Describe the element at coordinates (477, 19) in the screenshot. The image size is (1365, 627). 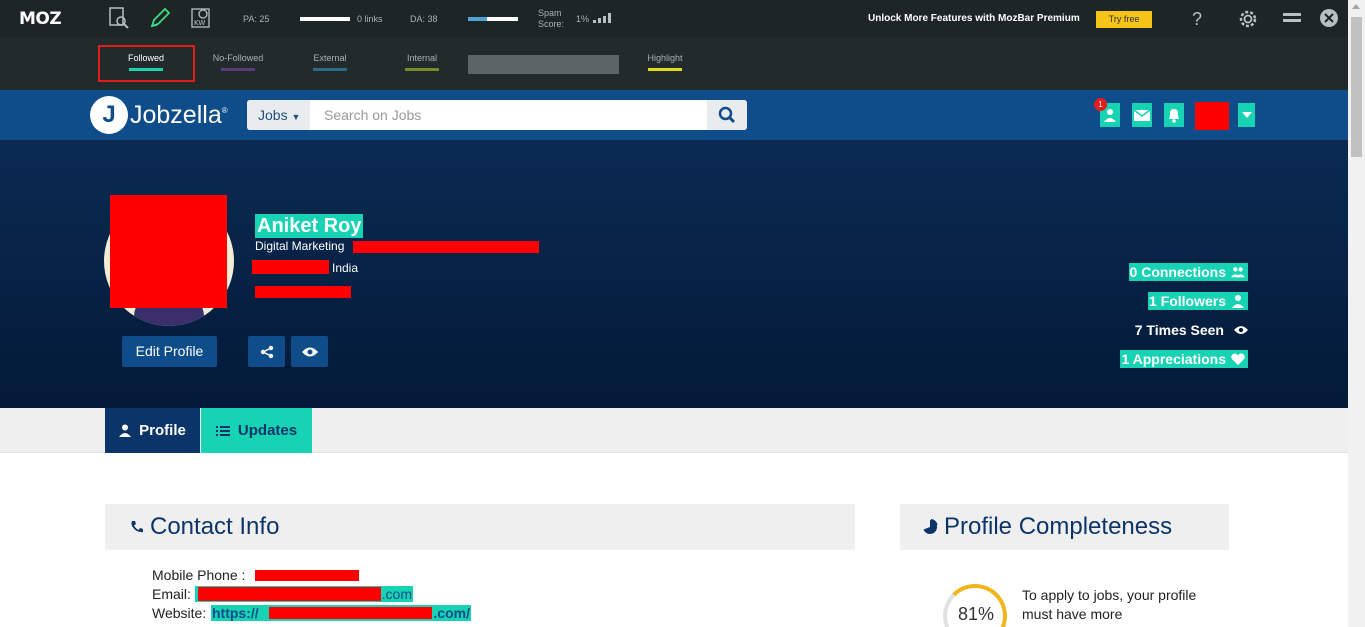
I see `da-bar-fill` at that location.